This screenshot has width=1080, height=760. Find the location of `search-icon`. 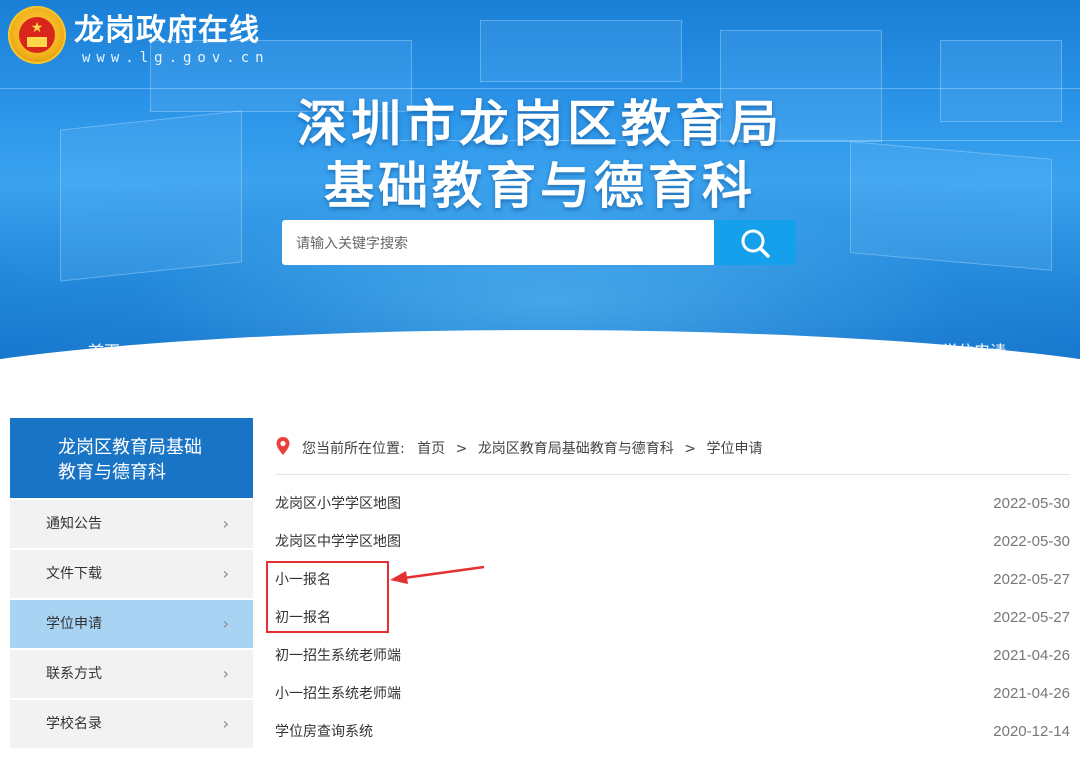

search-icon is located at coordinates (755, 243).